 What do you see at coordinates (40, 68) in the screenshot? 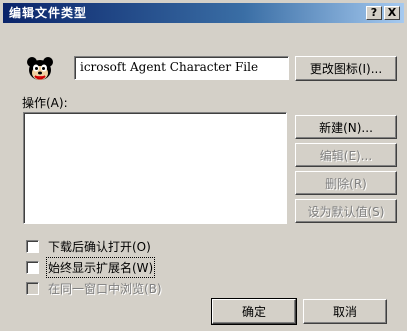
I see `agent-character-icon` at bounding box center [40, 68].